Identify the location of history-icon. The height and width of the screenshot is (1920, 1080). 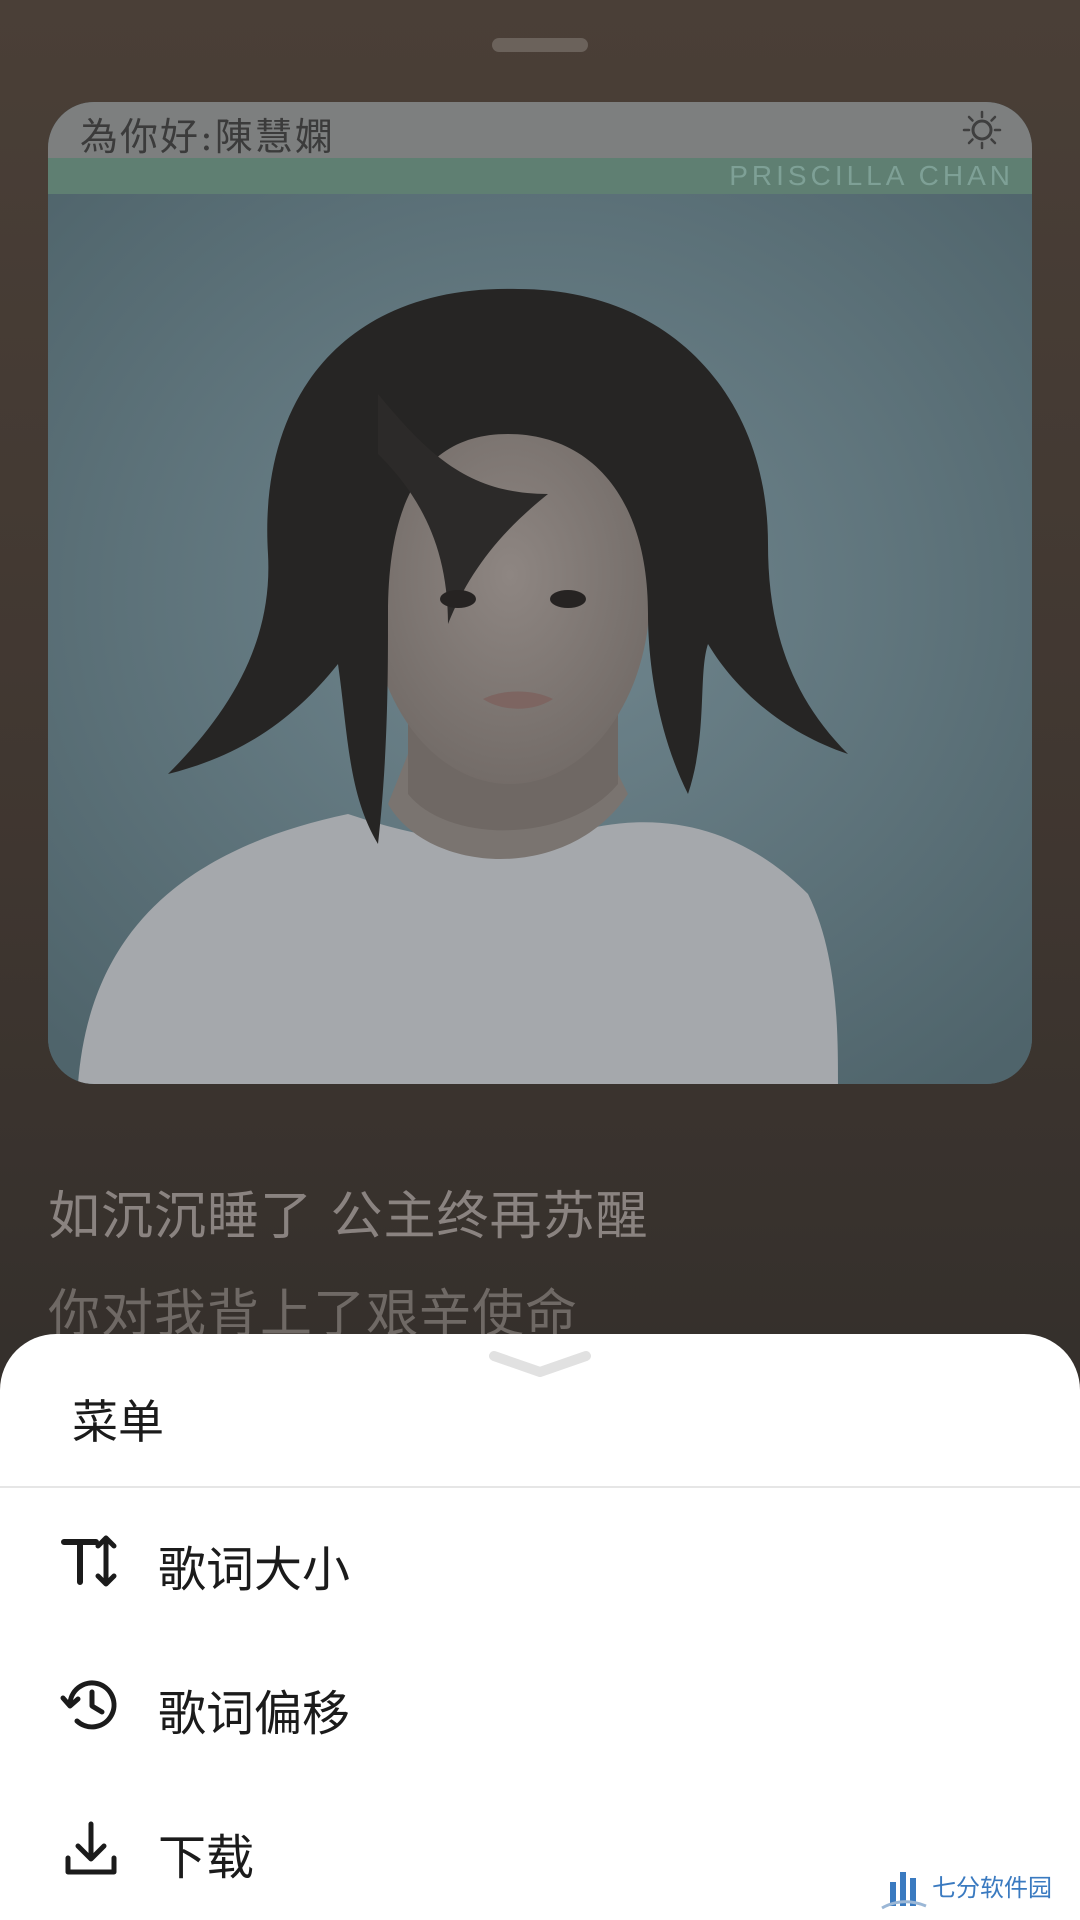
(88, 1705).